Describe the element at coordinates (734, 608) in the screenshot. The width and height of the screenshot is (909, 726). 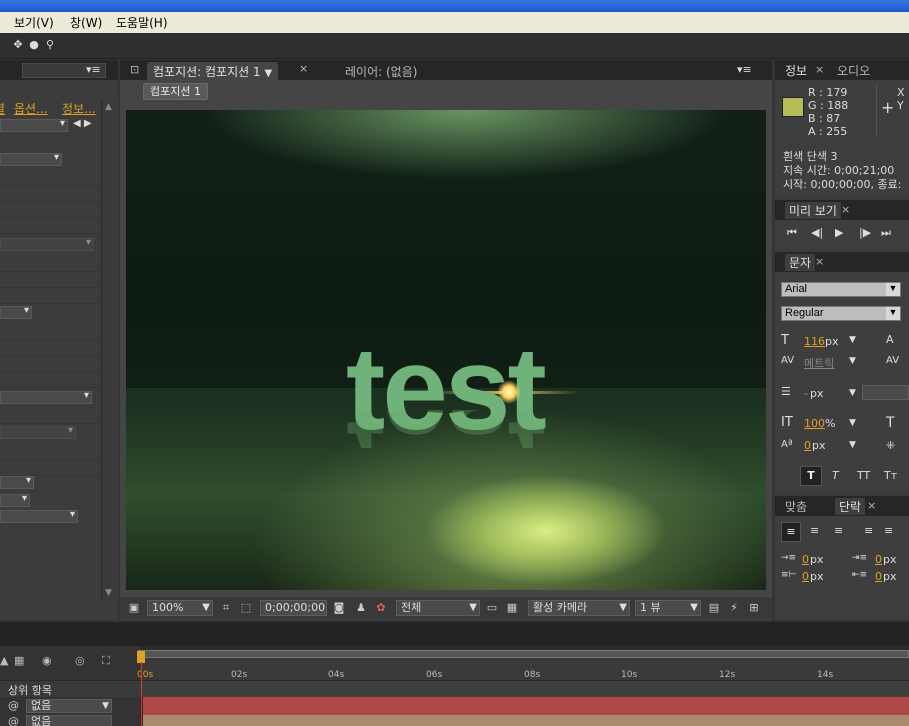
I see `fast-previews-icon: ⚡` at that location.